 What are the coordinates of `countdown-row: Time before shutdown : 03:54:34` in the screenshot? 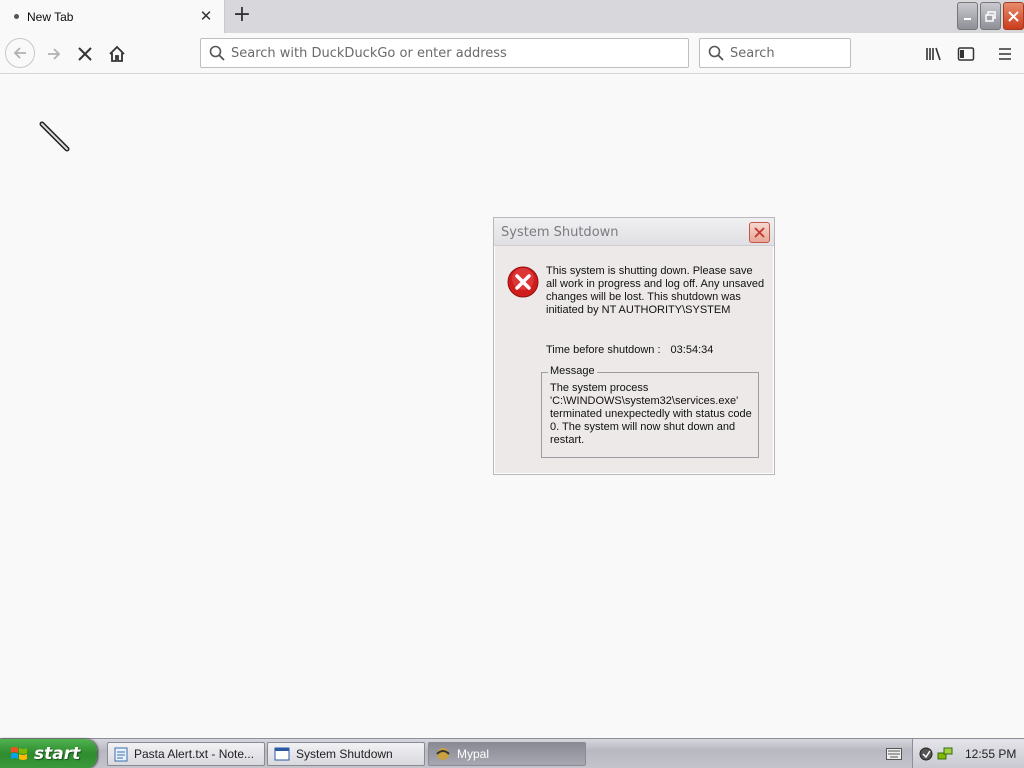 It's located at (629, 350).